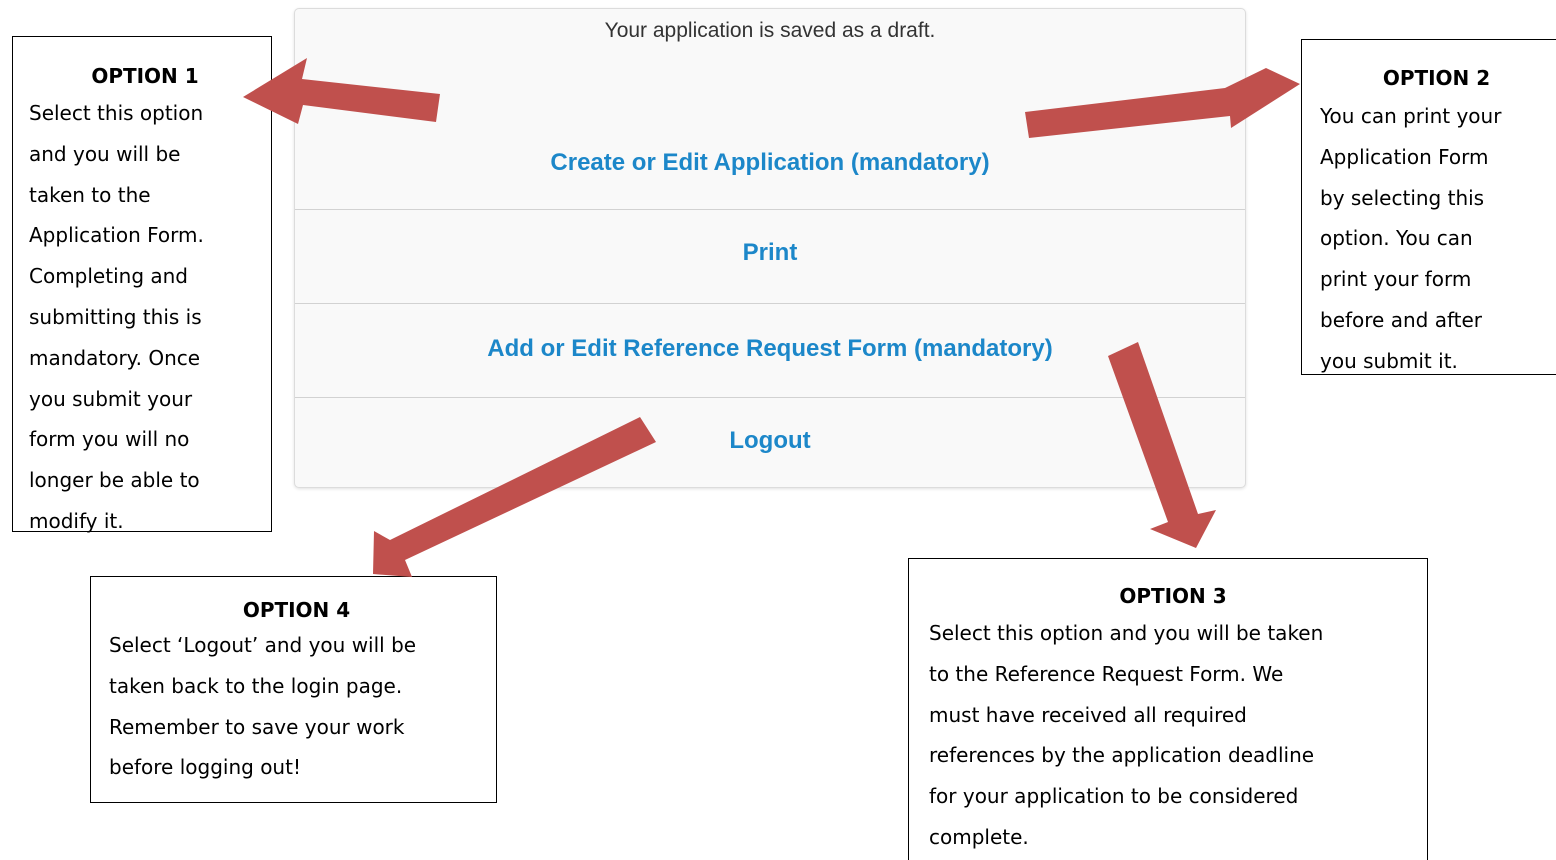 This screenshot has height=860, width=1556. Describe the element at coordinates (770, 30) in the screenshot. I see `draft-status-message: Your application is saved as a draft.` at that location.